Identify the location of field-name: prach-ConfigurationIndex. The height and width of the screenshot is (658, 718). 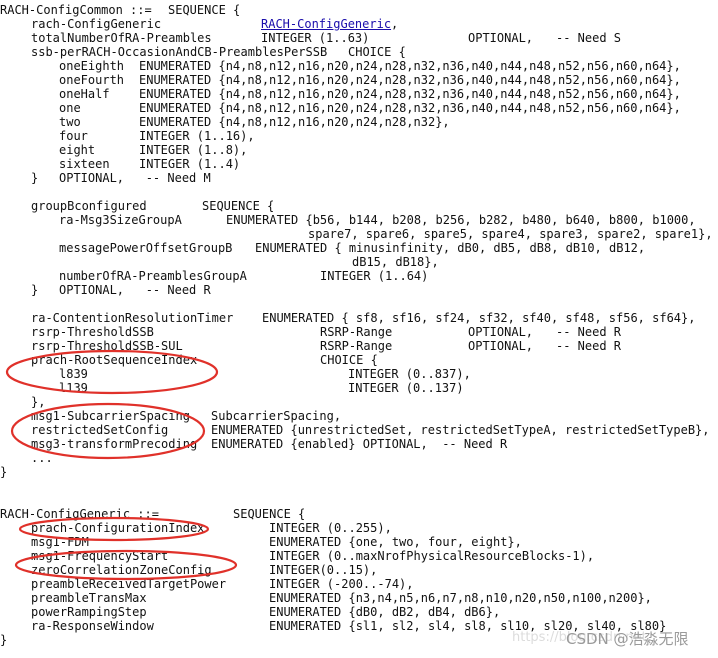
(118, 528).